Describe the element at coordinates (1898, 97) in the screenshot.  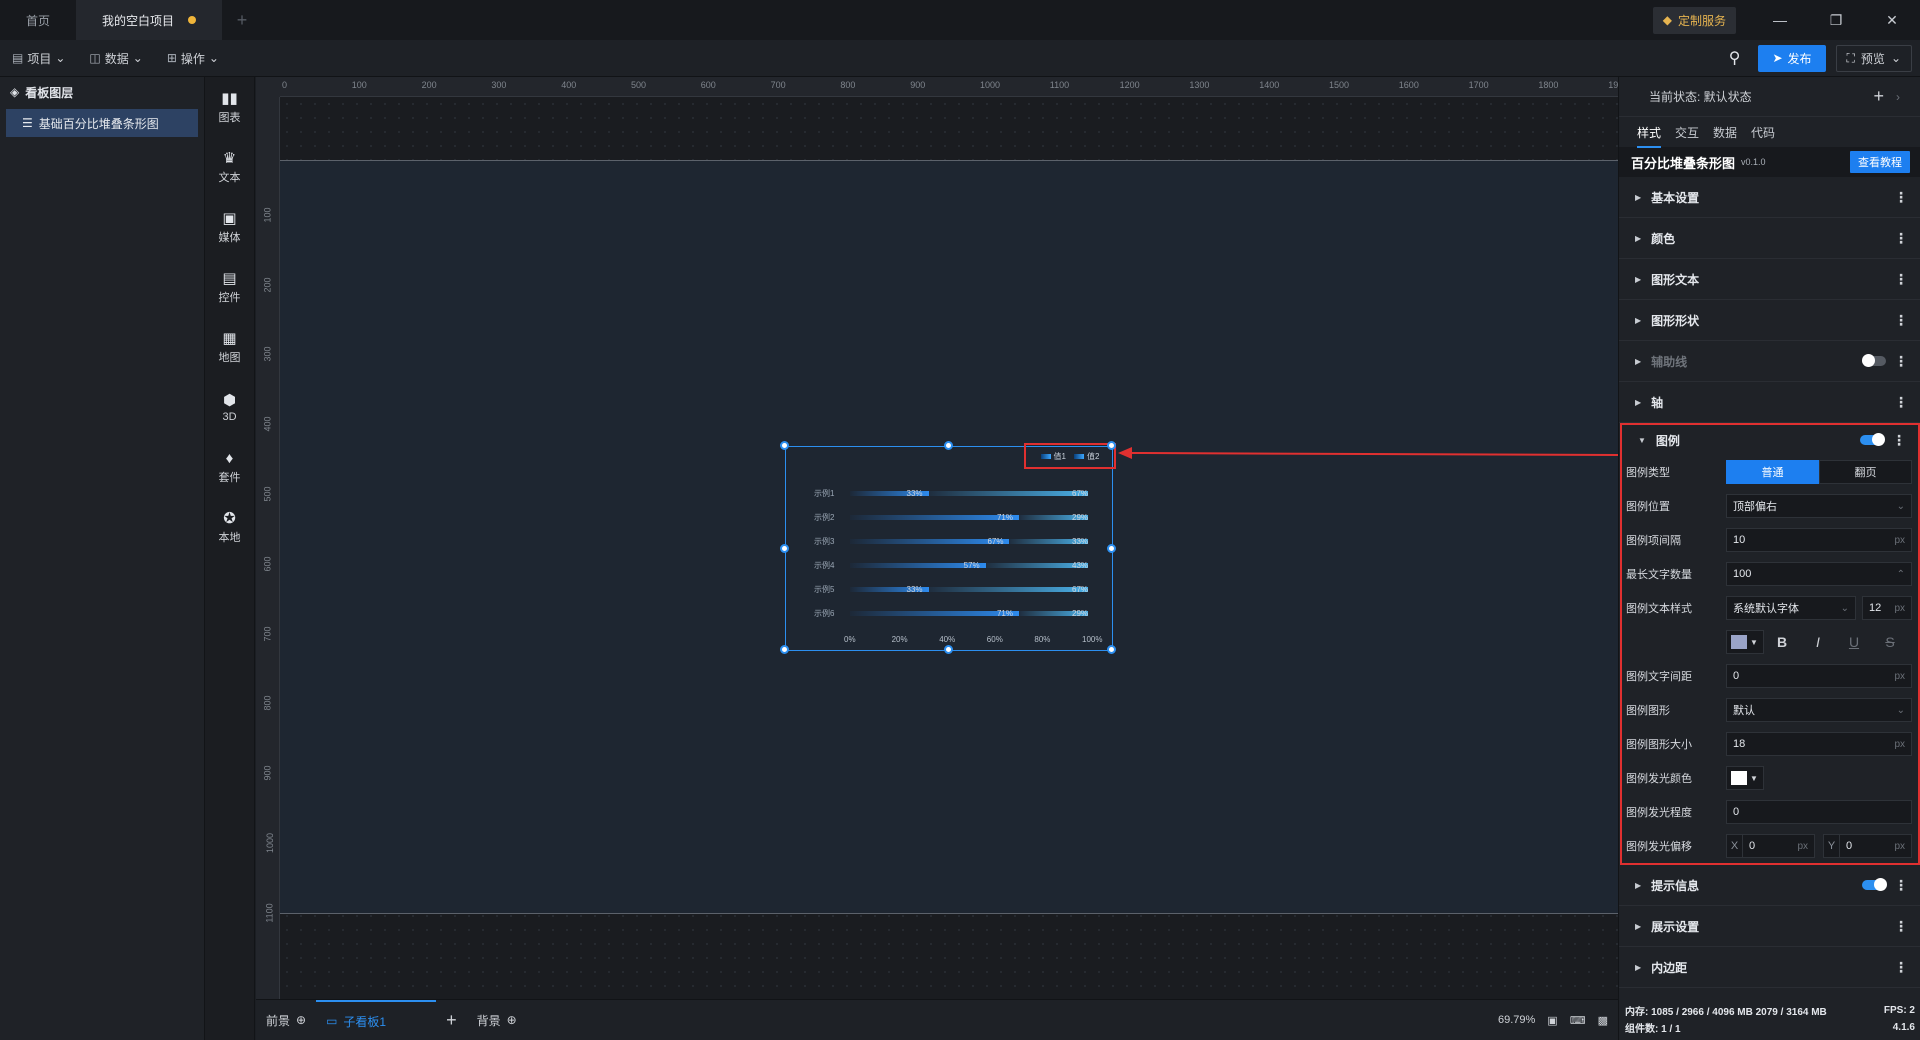
I see `chevron-right-icon: ›` at that location.